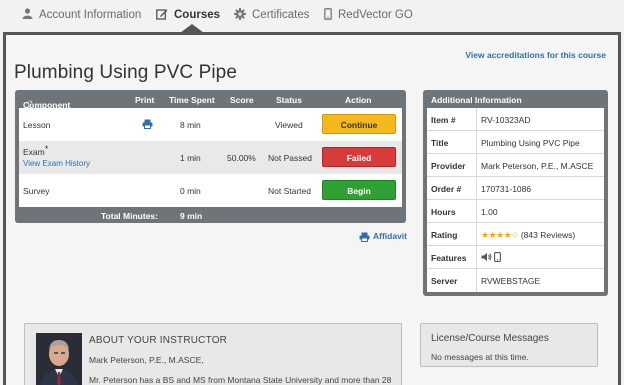 The image size is (624, 385). I want to click on about-instructor-title: ABOUT YOUR INSTRUCTOR, so click(158, 340).